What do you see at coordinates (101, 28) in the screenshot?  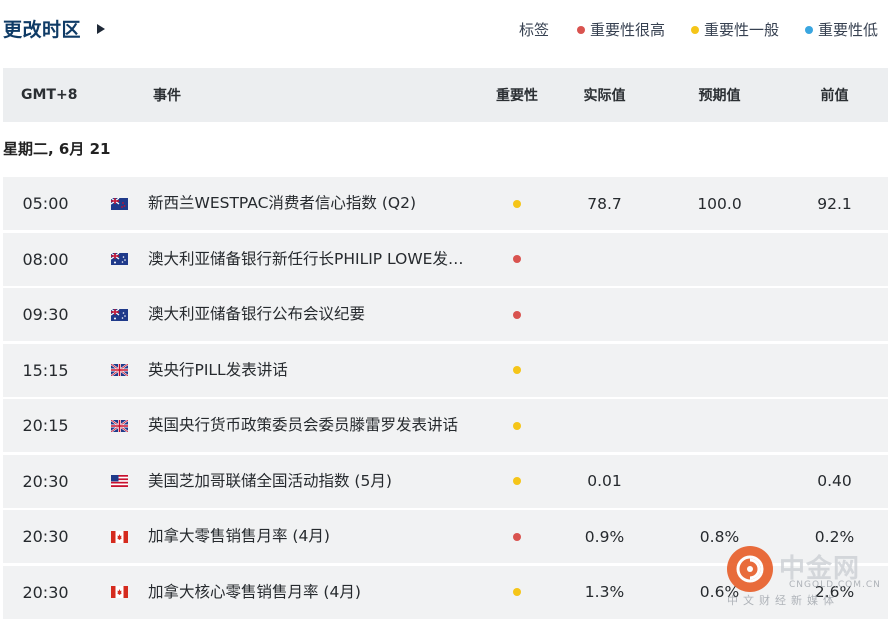 I see `caret-right-icon` at bounding box center [101, 28].